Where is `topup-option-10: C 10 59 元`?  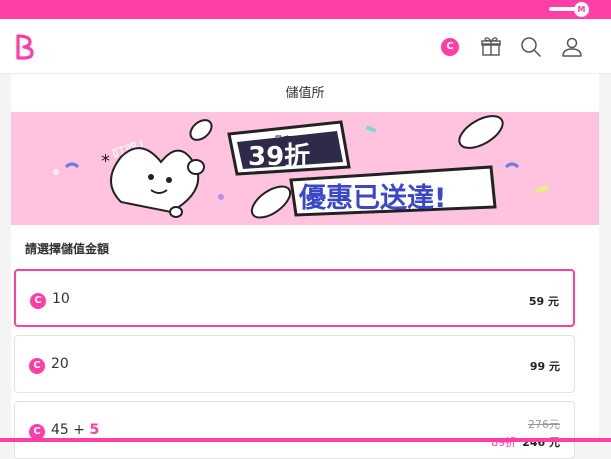 topup-option-10: C 10 59 元 is located at coordinates (294, 298).